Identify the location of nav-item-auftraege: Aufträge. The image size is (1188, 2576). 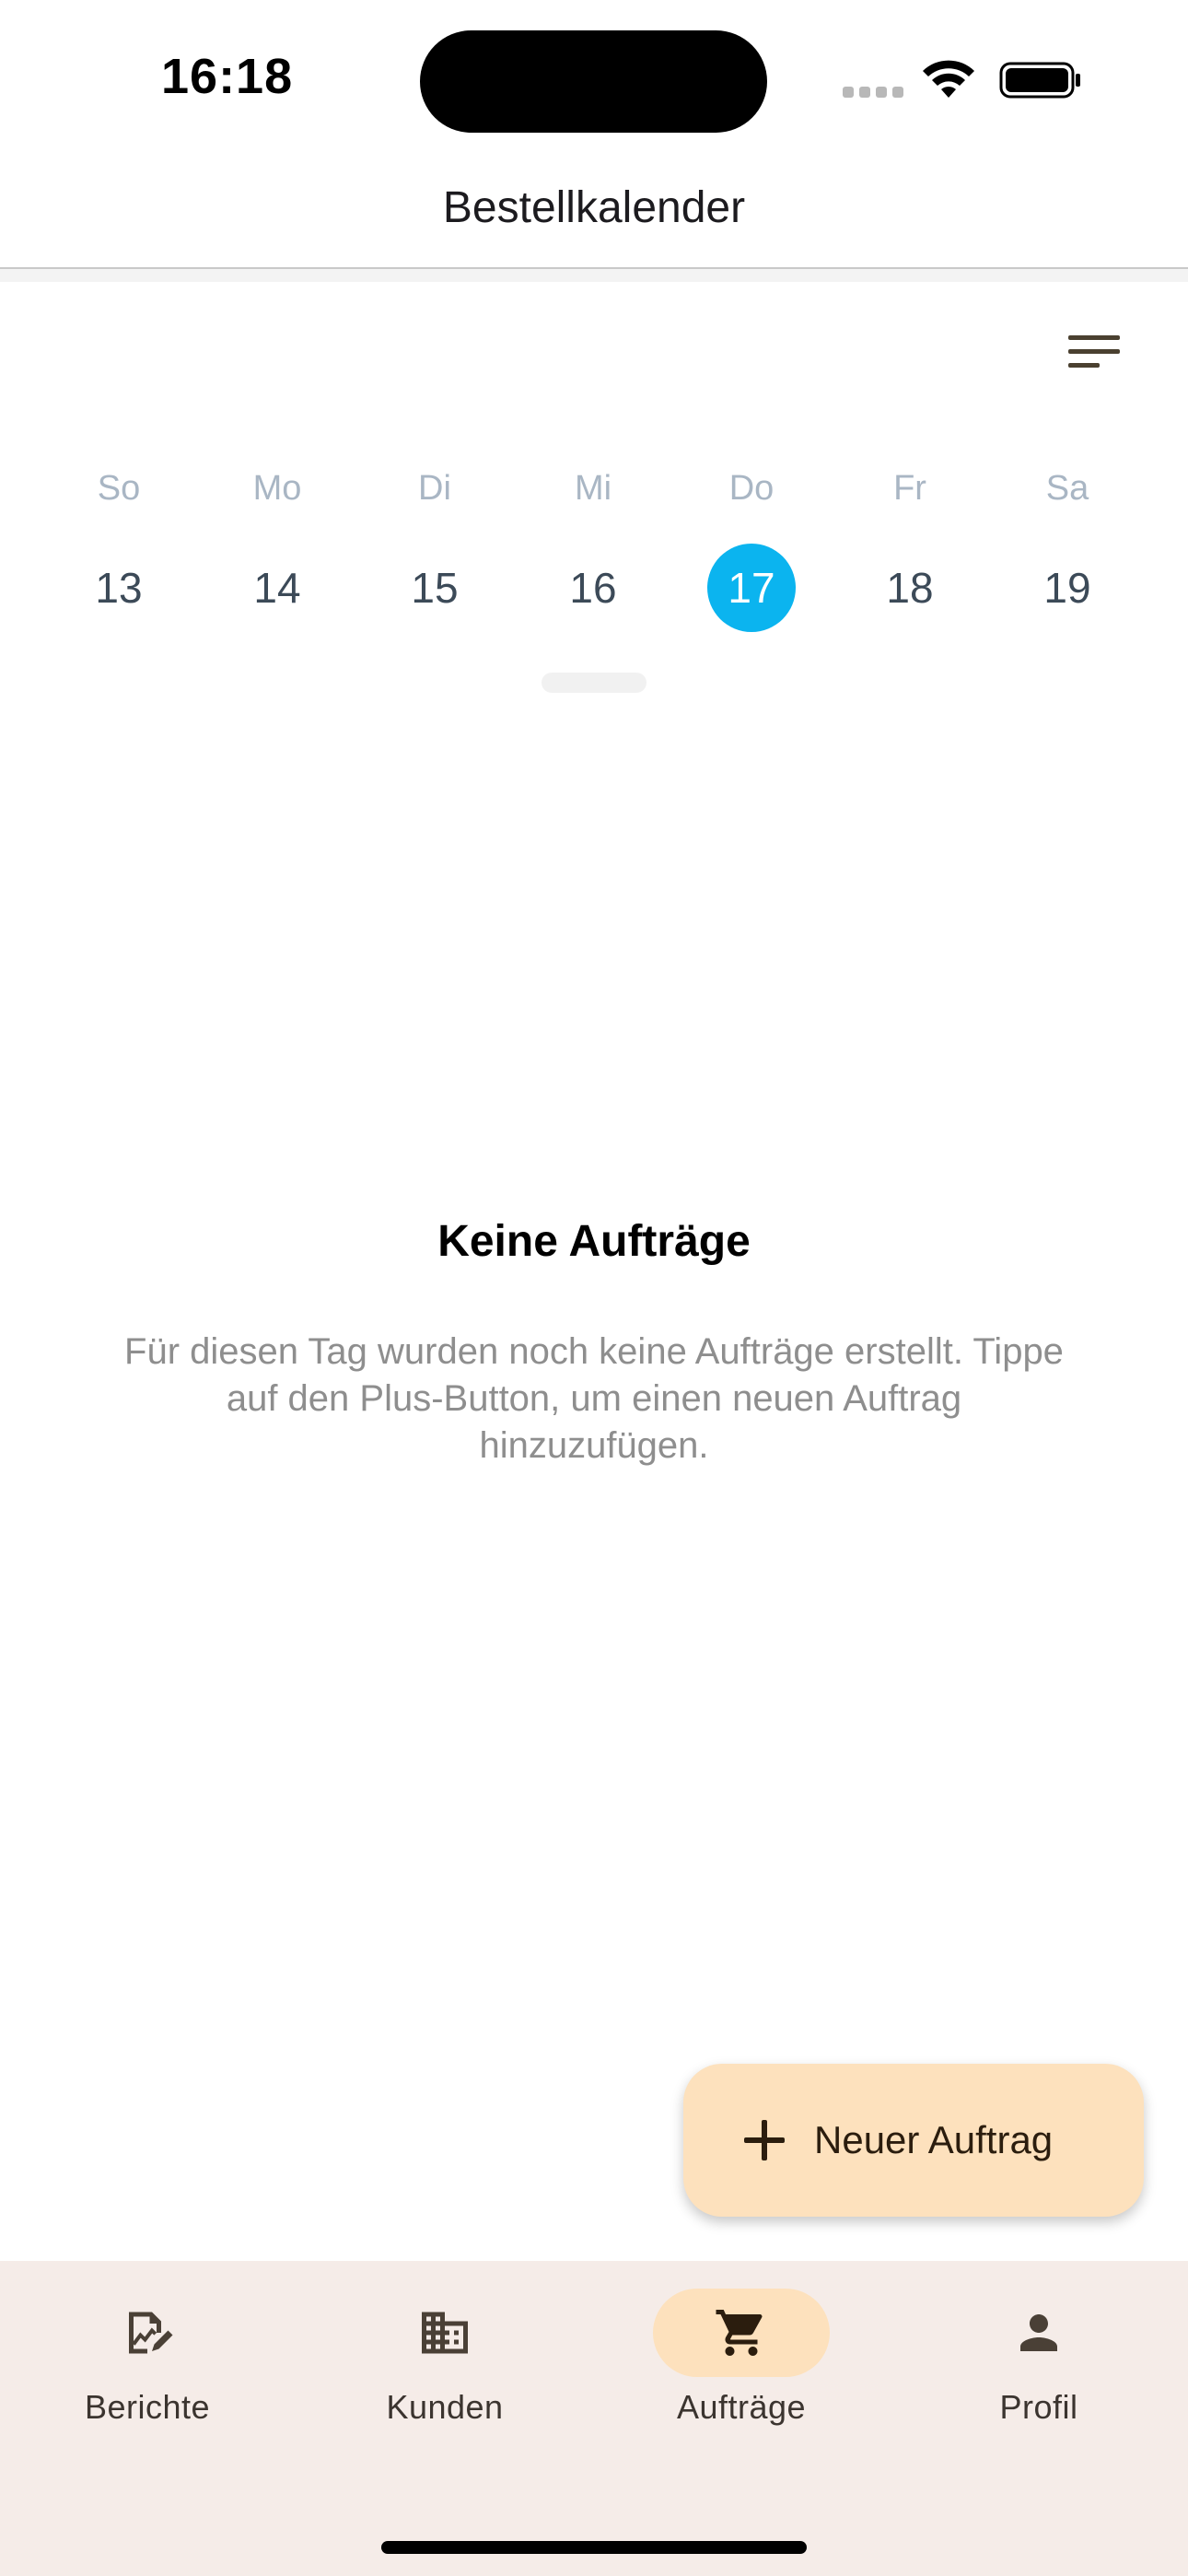
(741, 2358).